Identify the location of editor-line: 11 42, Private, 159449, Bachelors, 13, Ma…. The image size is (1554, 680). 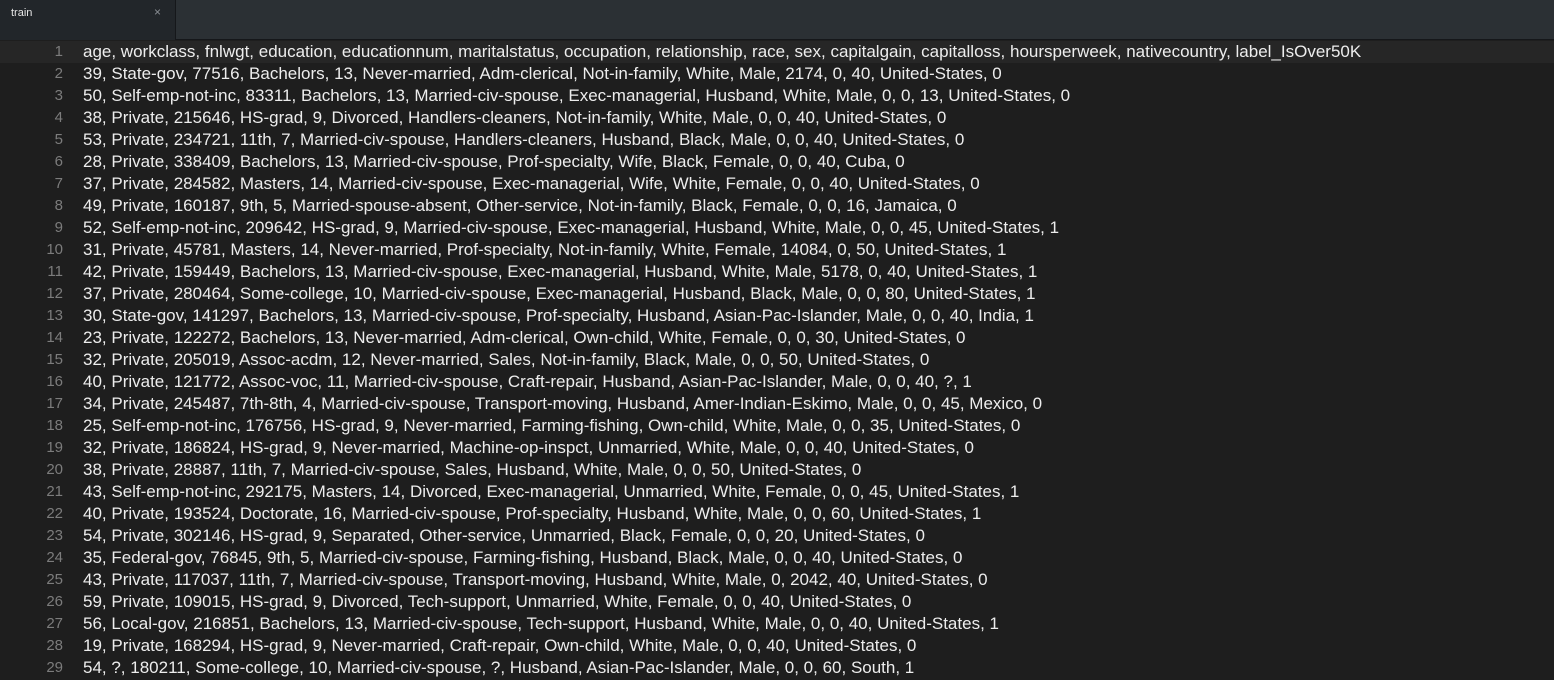
(777, 272).